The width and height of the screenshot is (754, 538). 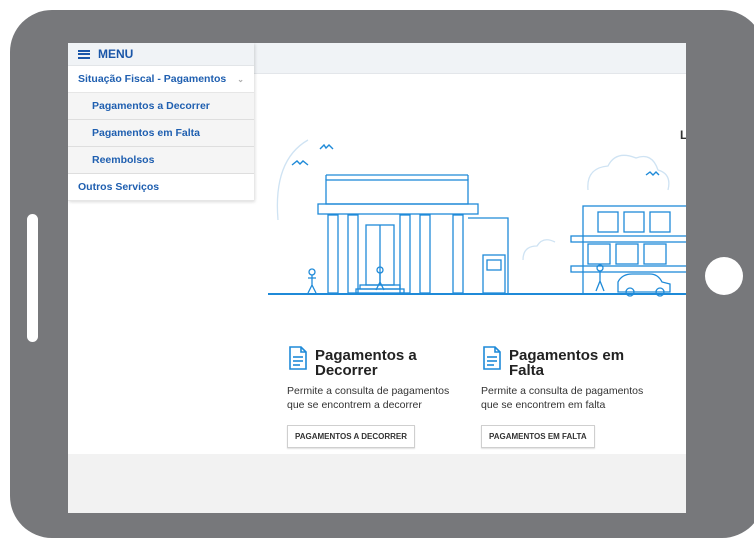 What do you see at coordinates (32, 278) in the screenshot?
I see `tablet-side-button` at bounding box center [32, 278].